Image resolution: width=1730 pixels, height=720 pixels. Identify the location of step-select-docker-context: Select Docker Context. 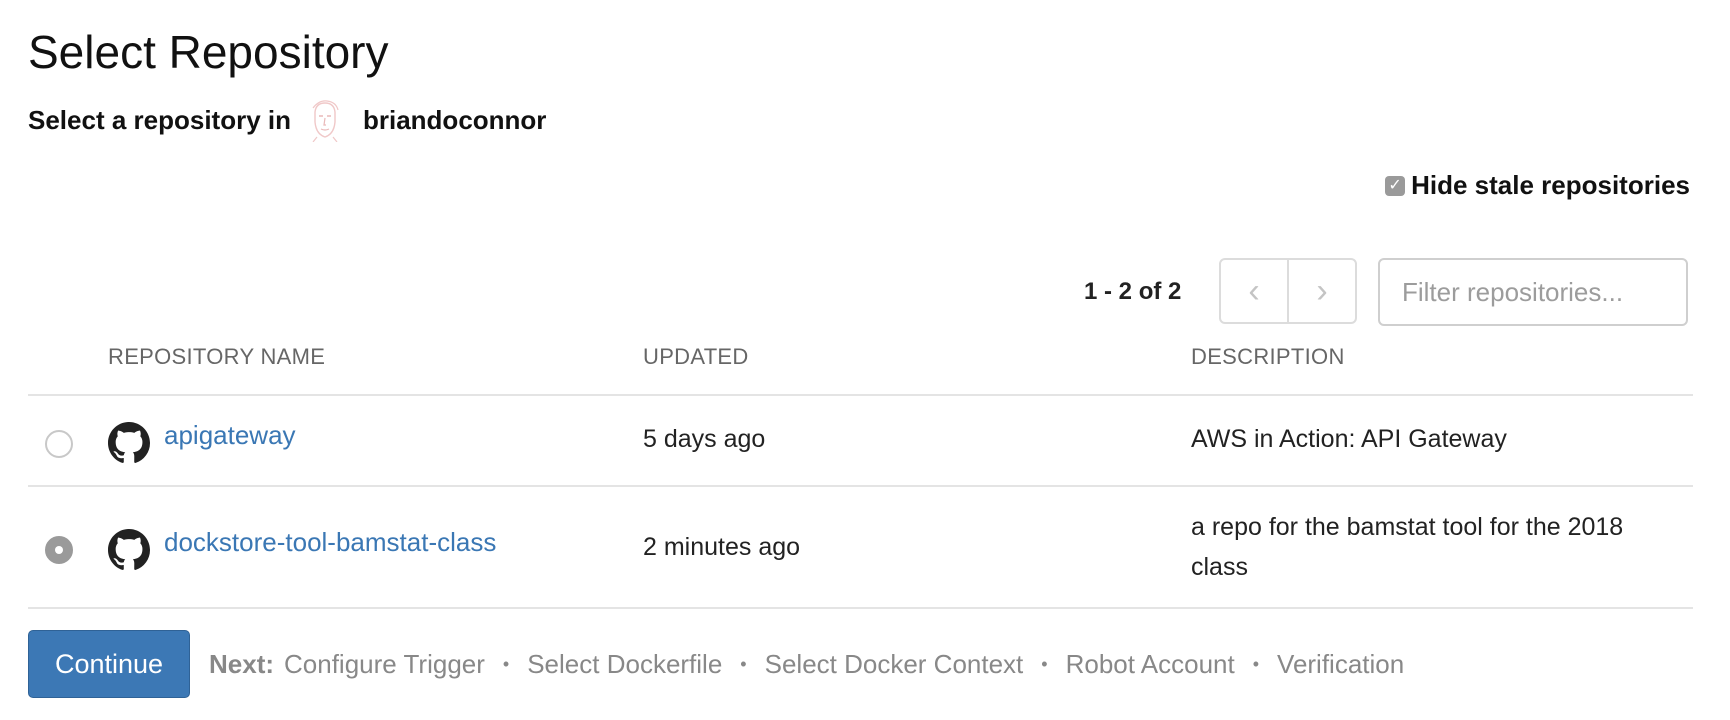
(894, 664).